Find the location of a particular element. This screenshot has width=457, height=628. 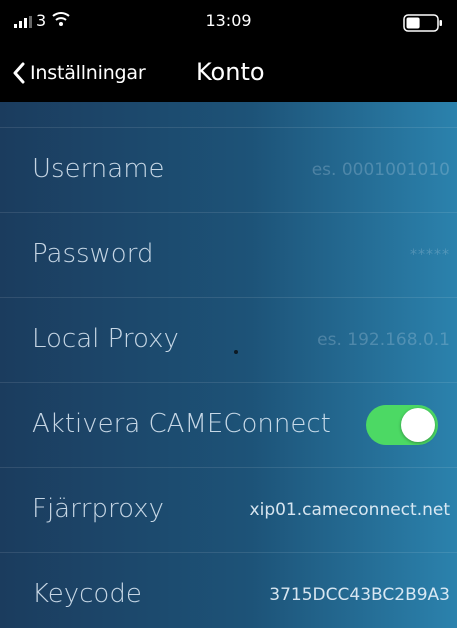

battery-icon is located at coordinates (422, 23).